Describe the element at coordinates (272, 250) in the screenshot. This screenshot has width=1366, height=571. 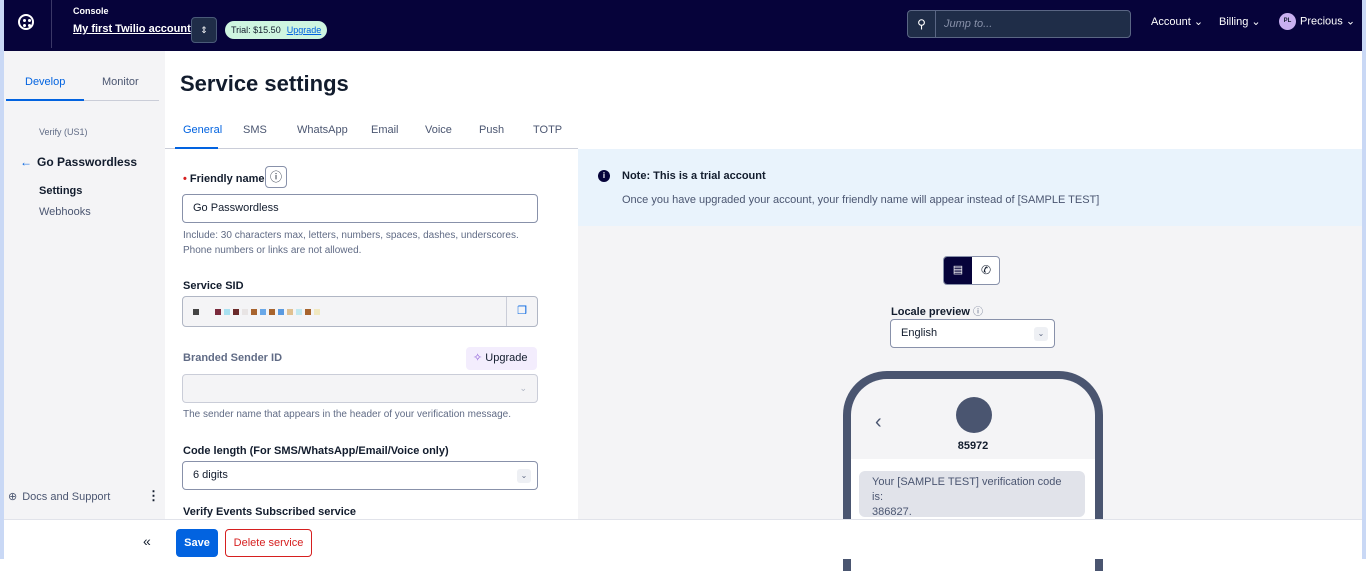
I see `friendly-name-help: Phone numbers or links are not allowed.` at that location.